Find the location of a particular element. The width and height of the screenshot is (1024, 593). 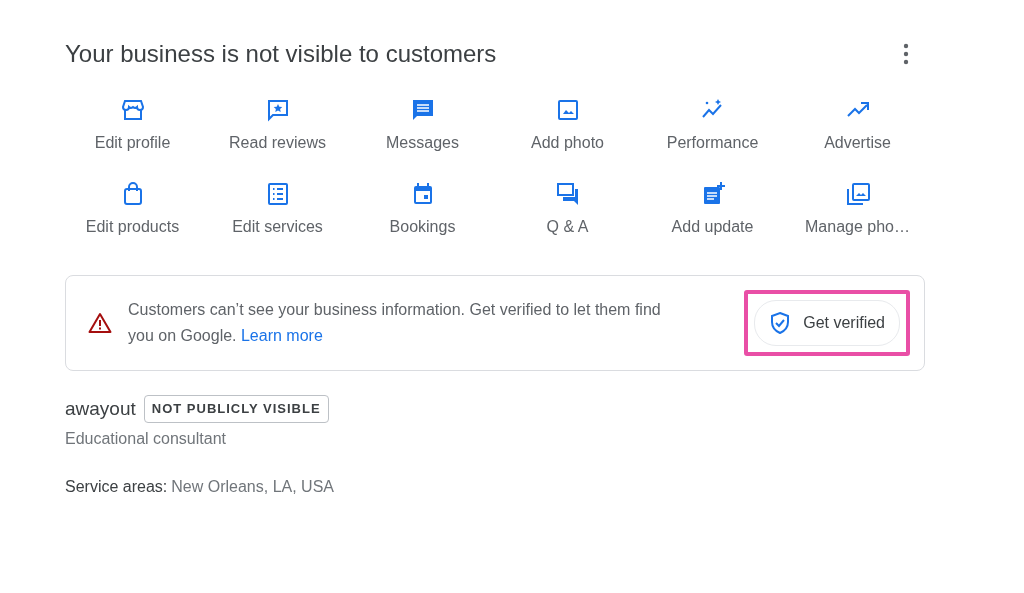

service-areas-label: Service areas: is located at coordinates (116, 487).